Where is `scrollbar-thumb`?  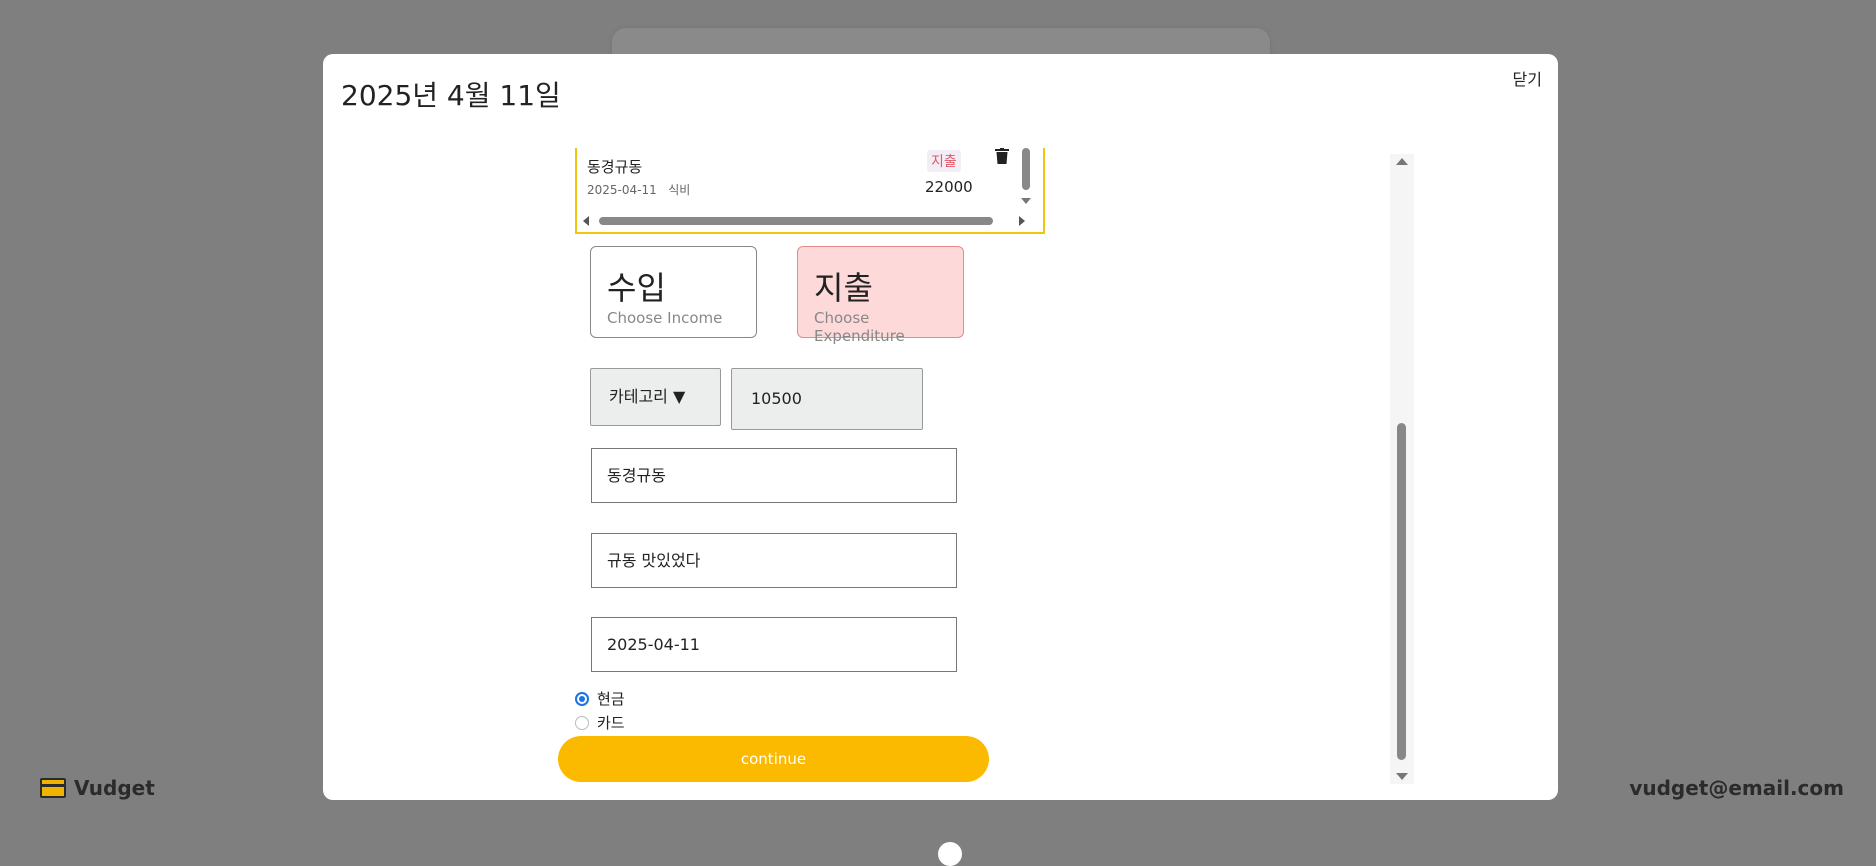 scrollbar-thumb is located at coordinates (1401, 591).